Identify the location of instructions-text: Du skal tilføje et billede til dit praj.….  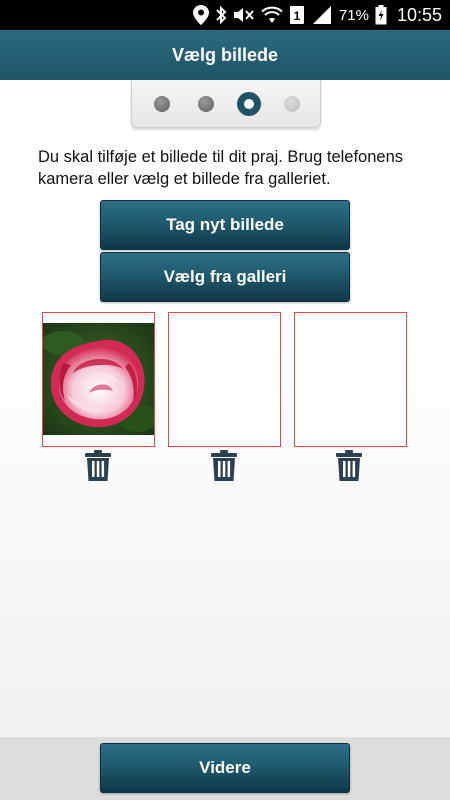
(221, 168).